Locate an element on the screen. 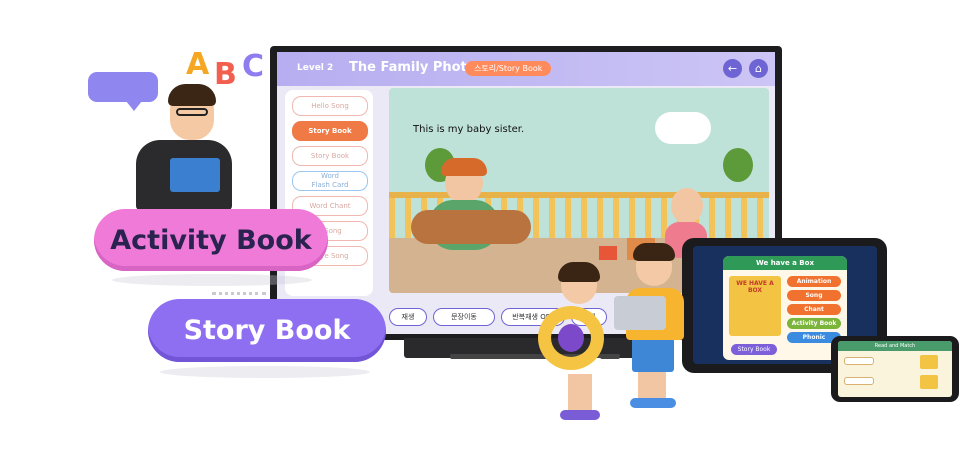 This screenshot has width=960, height=459. home-icon: ⌂ is located at coordinates (758, 68).